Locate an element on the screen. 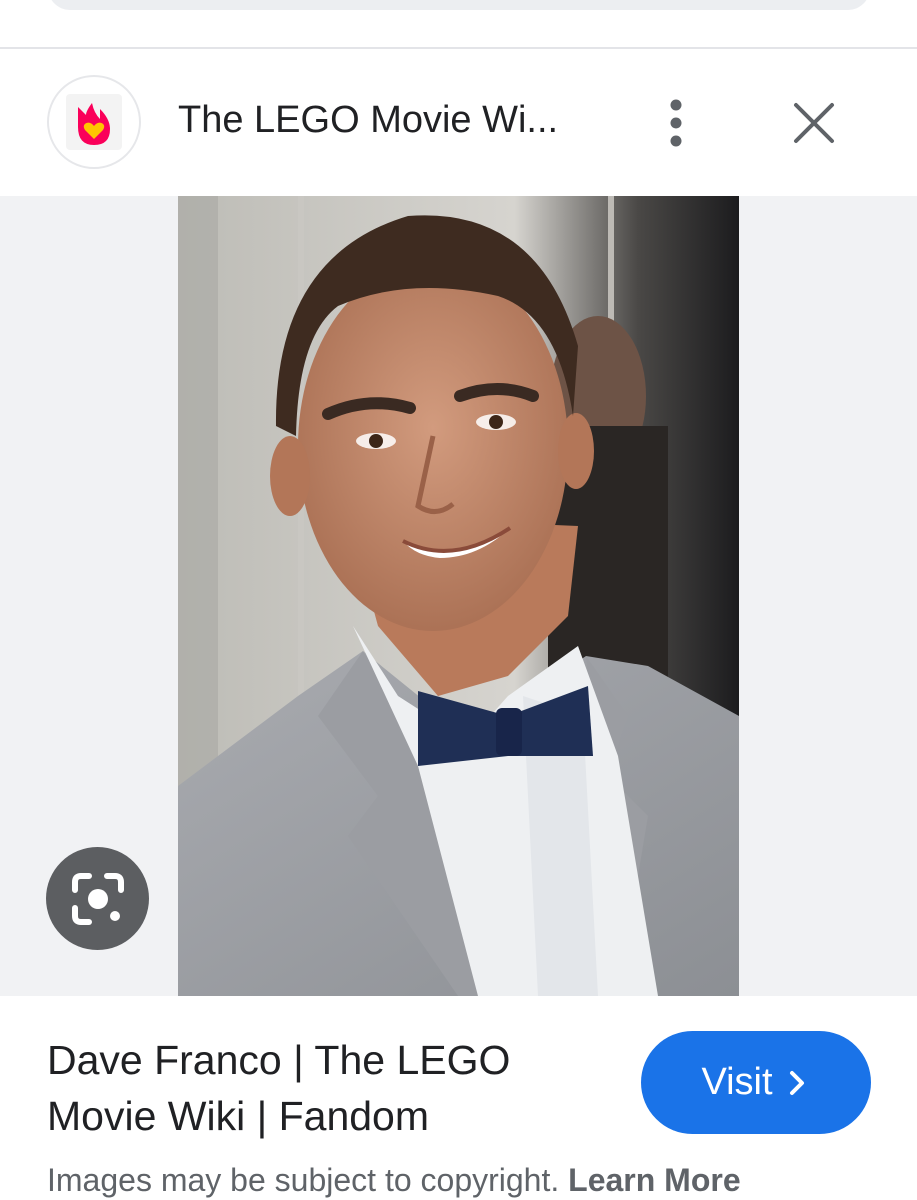 Image resolution: width=917 pixels, height=1200 pixels. close-icon is located at coordinates (814, 123).